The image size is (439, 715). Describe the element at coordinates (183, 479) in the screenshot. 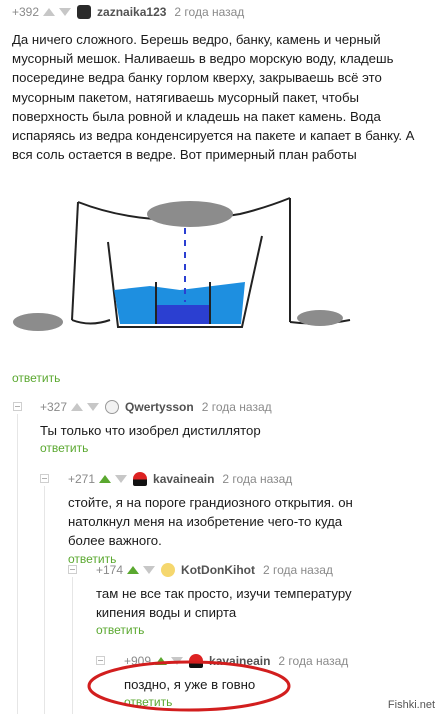

I see `username: kavaineain` at that location.